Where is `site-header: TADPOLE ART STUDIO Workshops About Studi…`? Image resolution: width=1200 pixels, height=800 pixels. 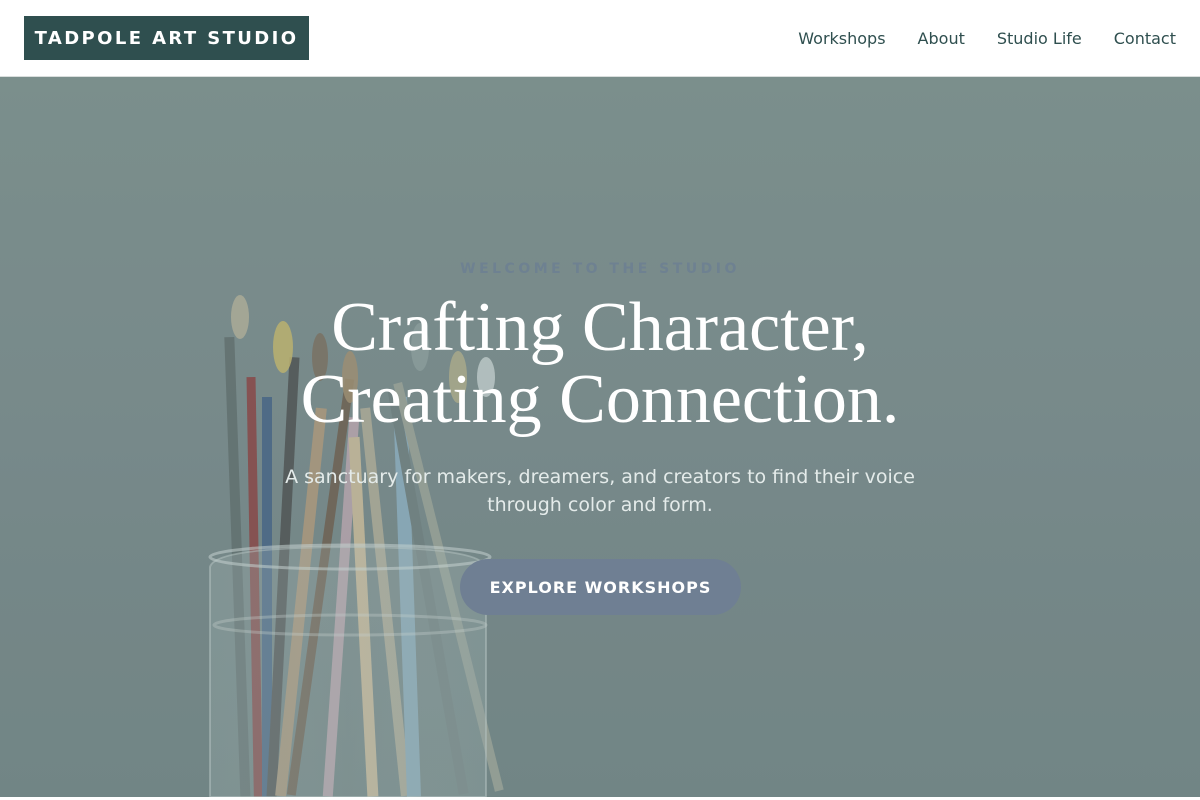 site-header: TADPOLE ART STUDIO Workshops About Studi… is located at coordinates (600, 38).